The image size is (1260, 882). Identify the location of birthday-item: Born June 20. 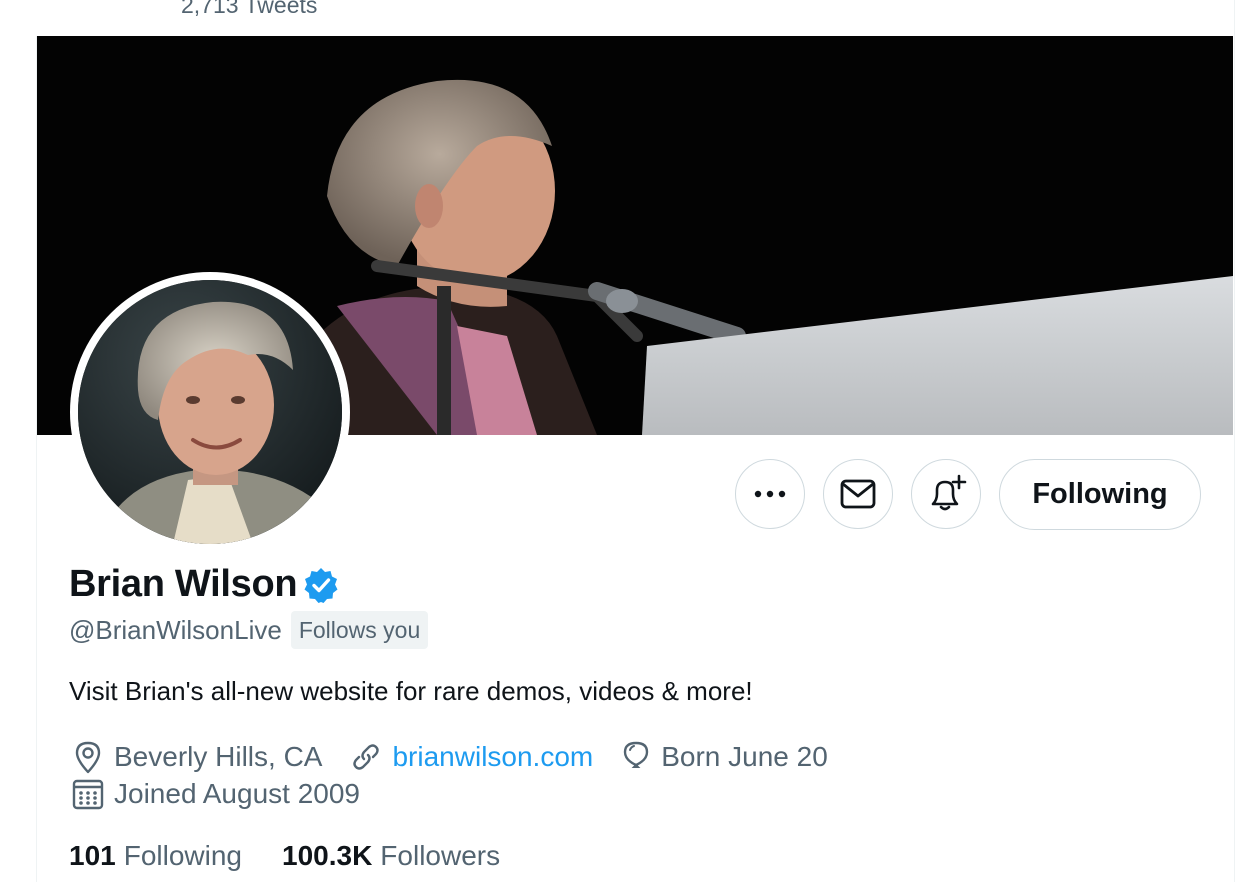
(724, 757).